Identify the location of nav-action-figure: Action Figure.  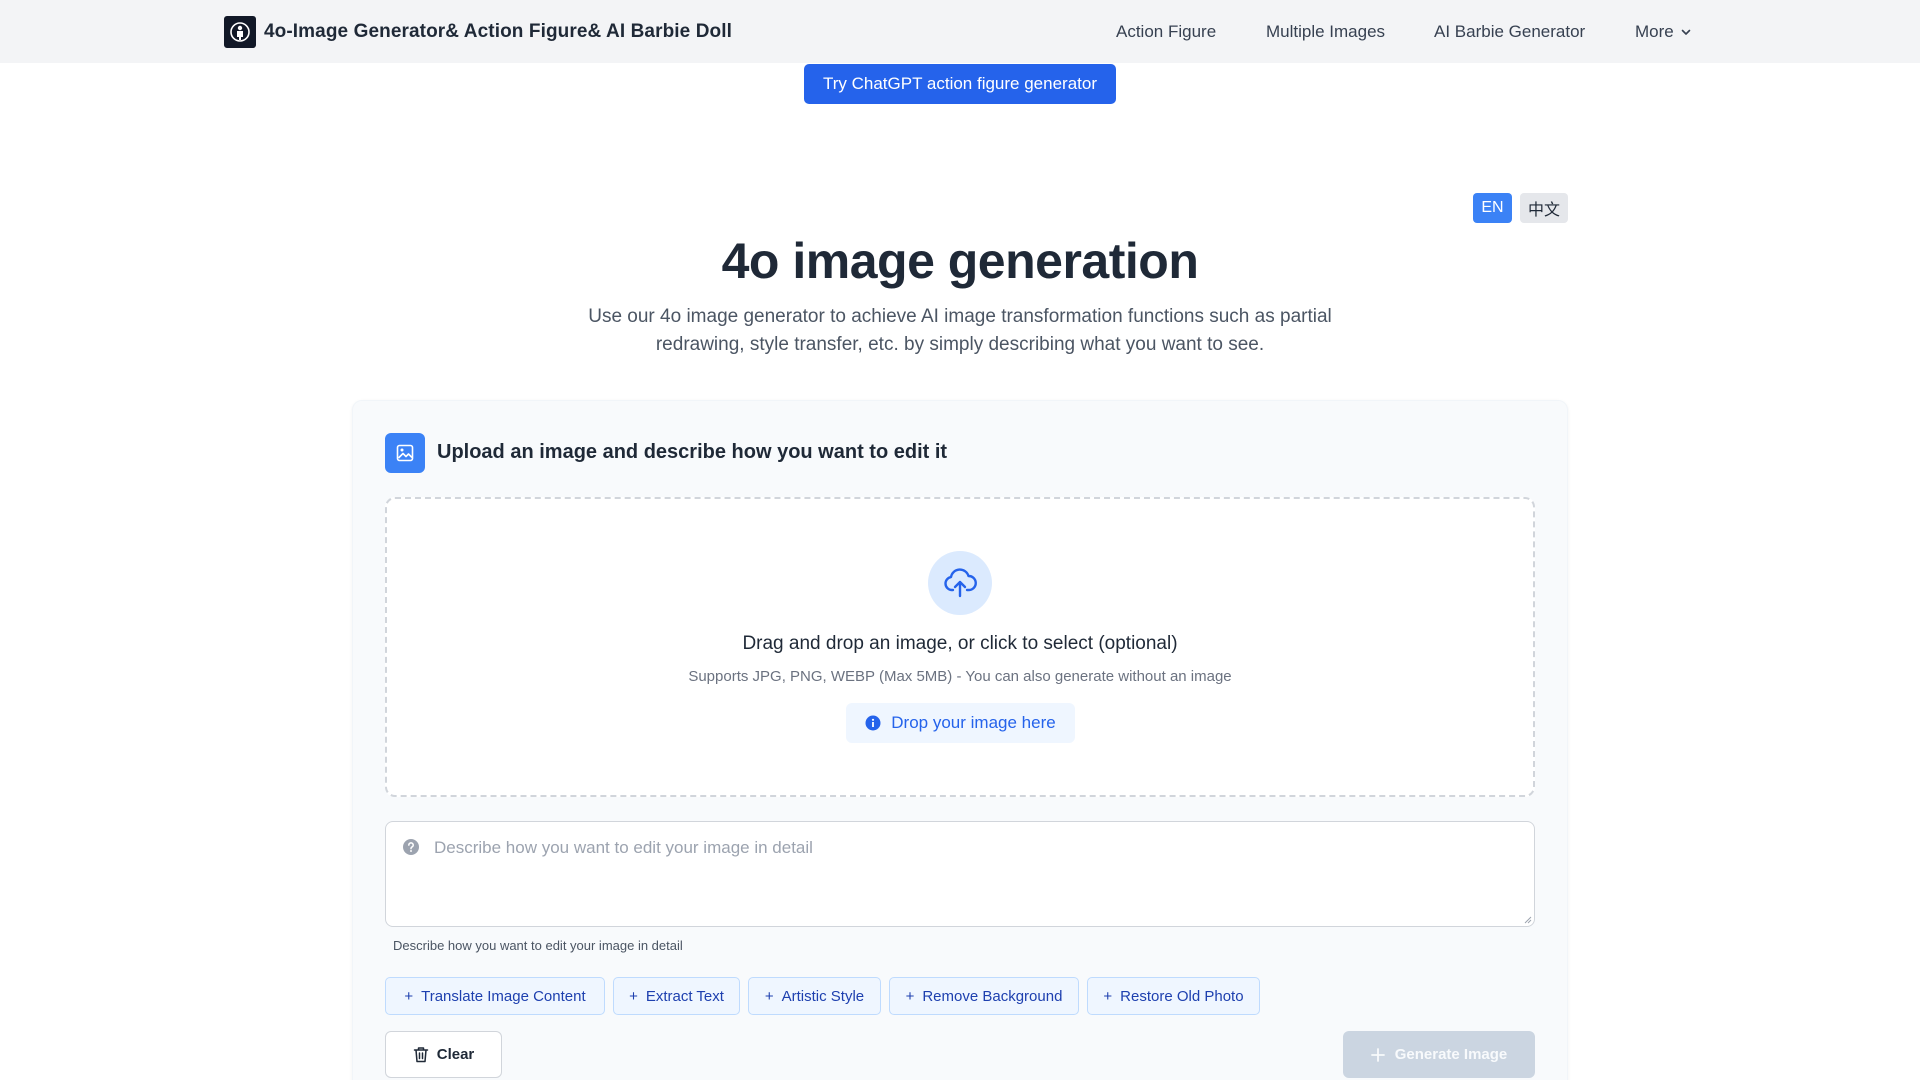
(1166, 32).